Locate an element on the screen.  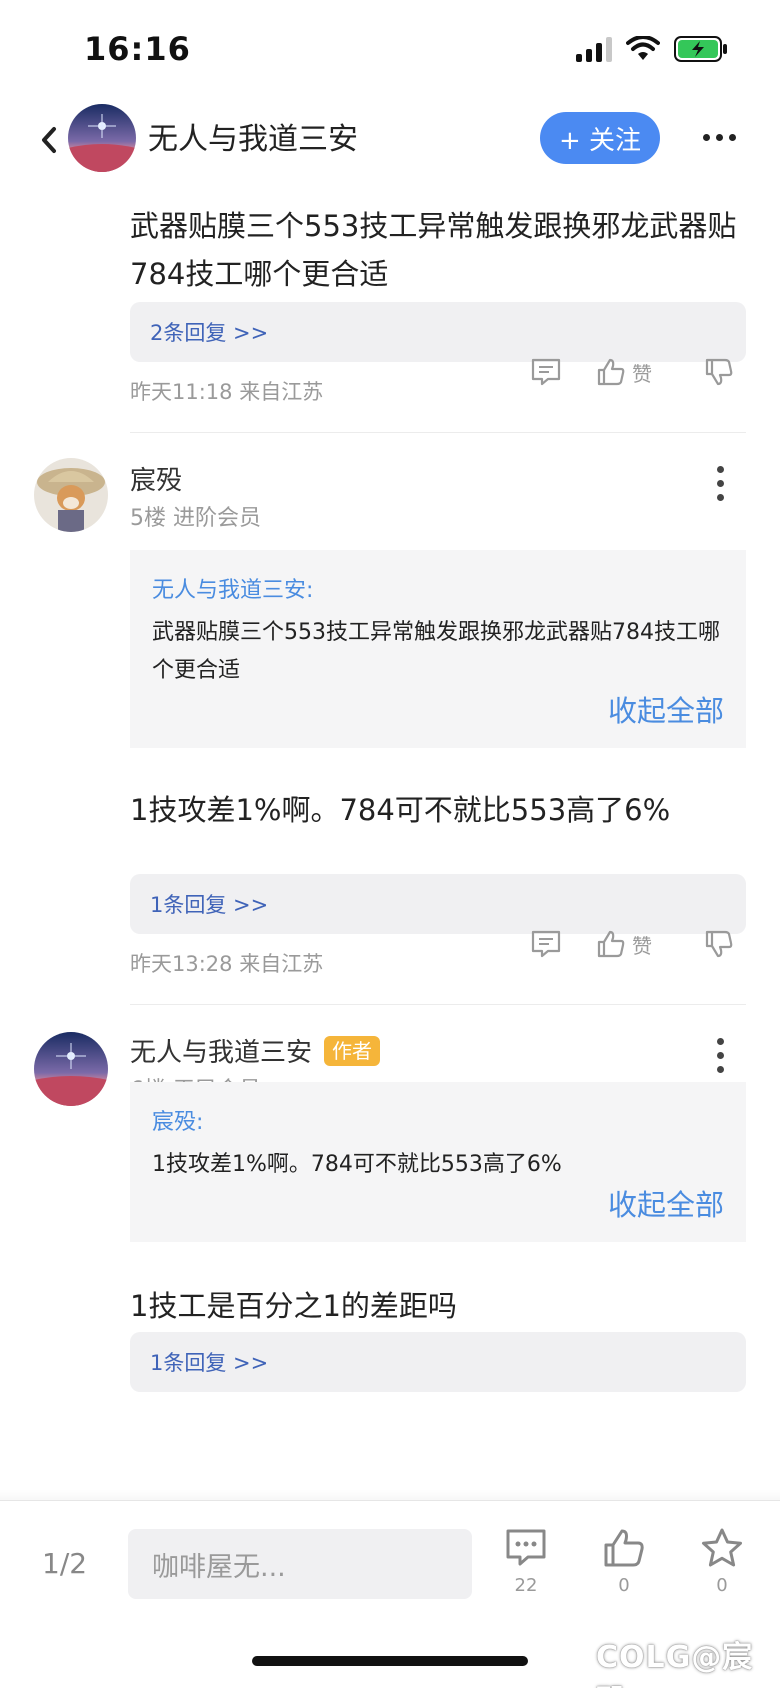
user-name: 宸殁 is located at coordinates (156, 478).